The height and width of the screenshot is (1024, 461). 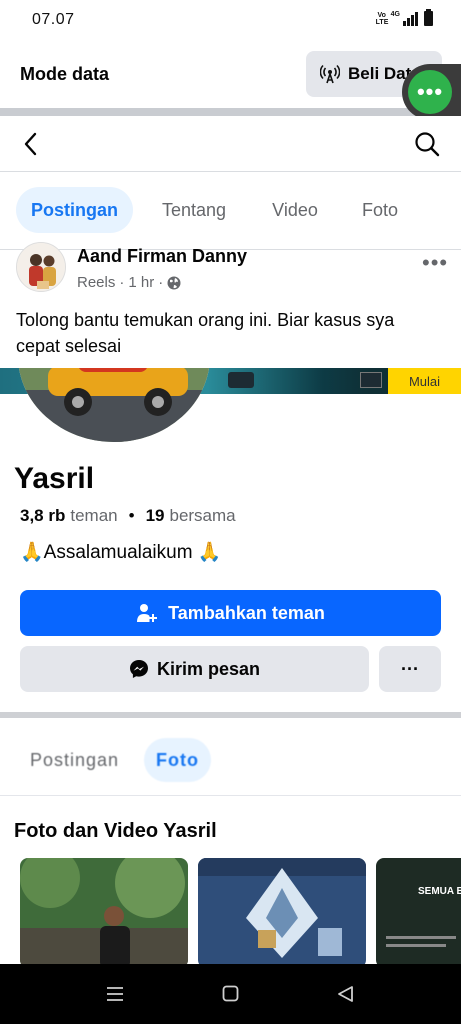 What do you see at coordinates (230, 112) in the screenshot?
I see `banner-divider` at bounding box center [230, 112].